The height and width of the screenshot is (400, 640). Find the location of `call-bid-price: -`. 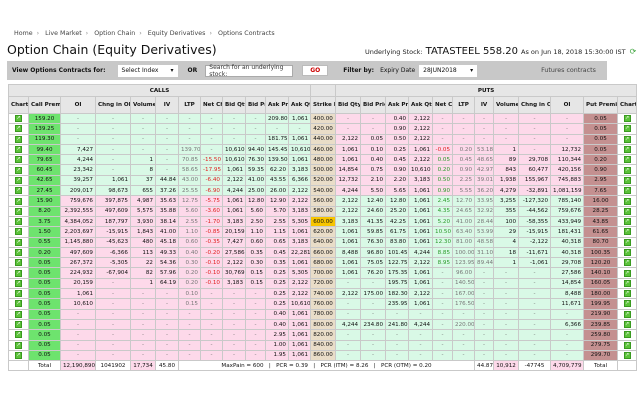

call-bid-price: - is located at coordinates (255, 345).